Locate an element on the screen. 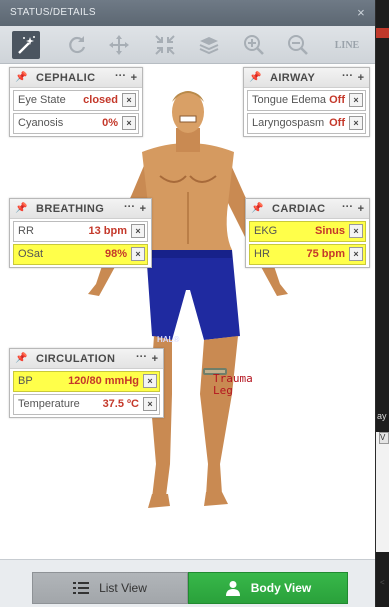  remove-cyanosis-button: × is located at coordinates (129, 123).